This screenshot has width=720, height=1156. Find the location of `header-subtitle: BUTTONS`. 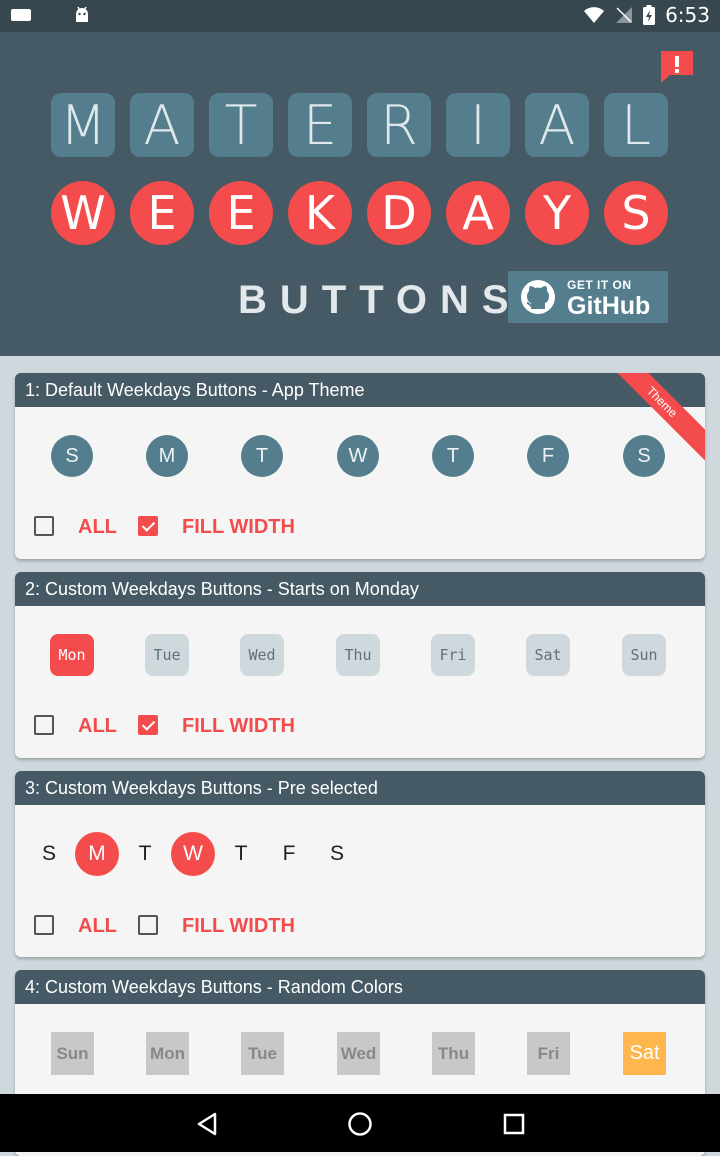

header-subtitle: BUTTONS is located at coordinates (380, 300).